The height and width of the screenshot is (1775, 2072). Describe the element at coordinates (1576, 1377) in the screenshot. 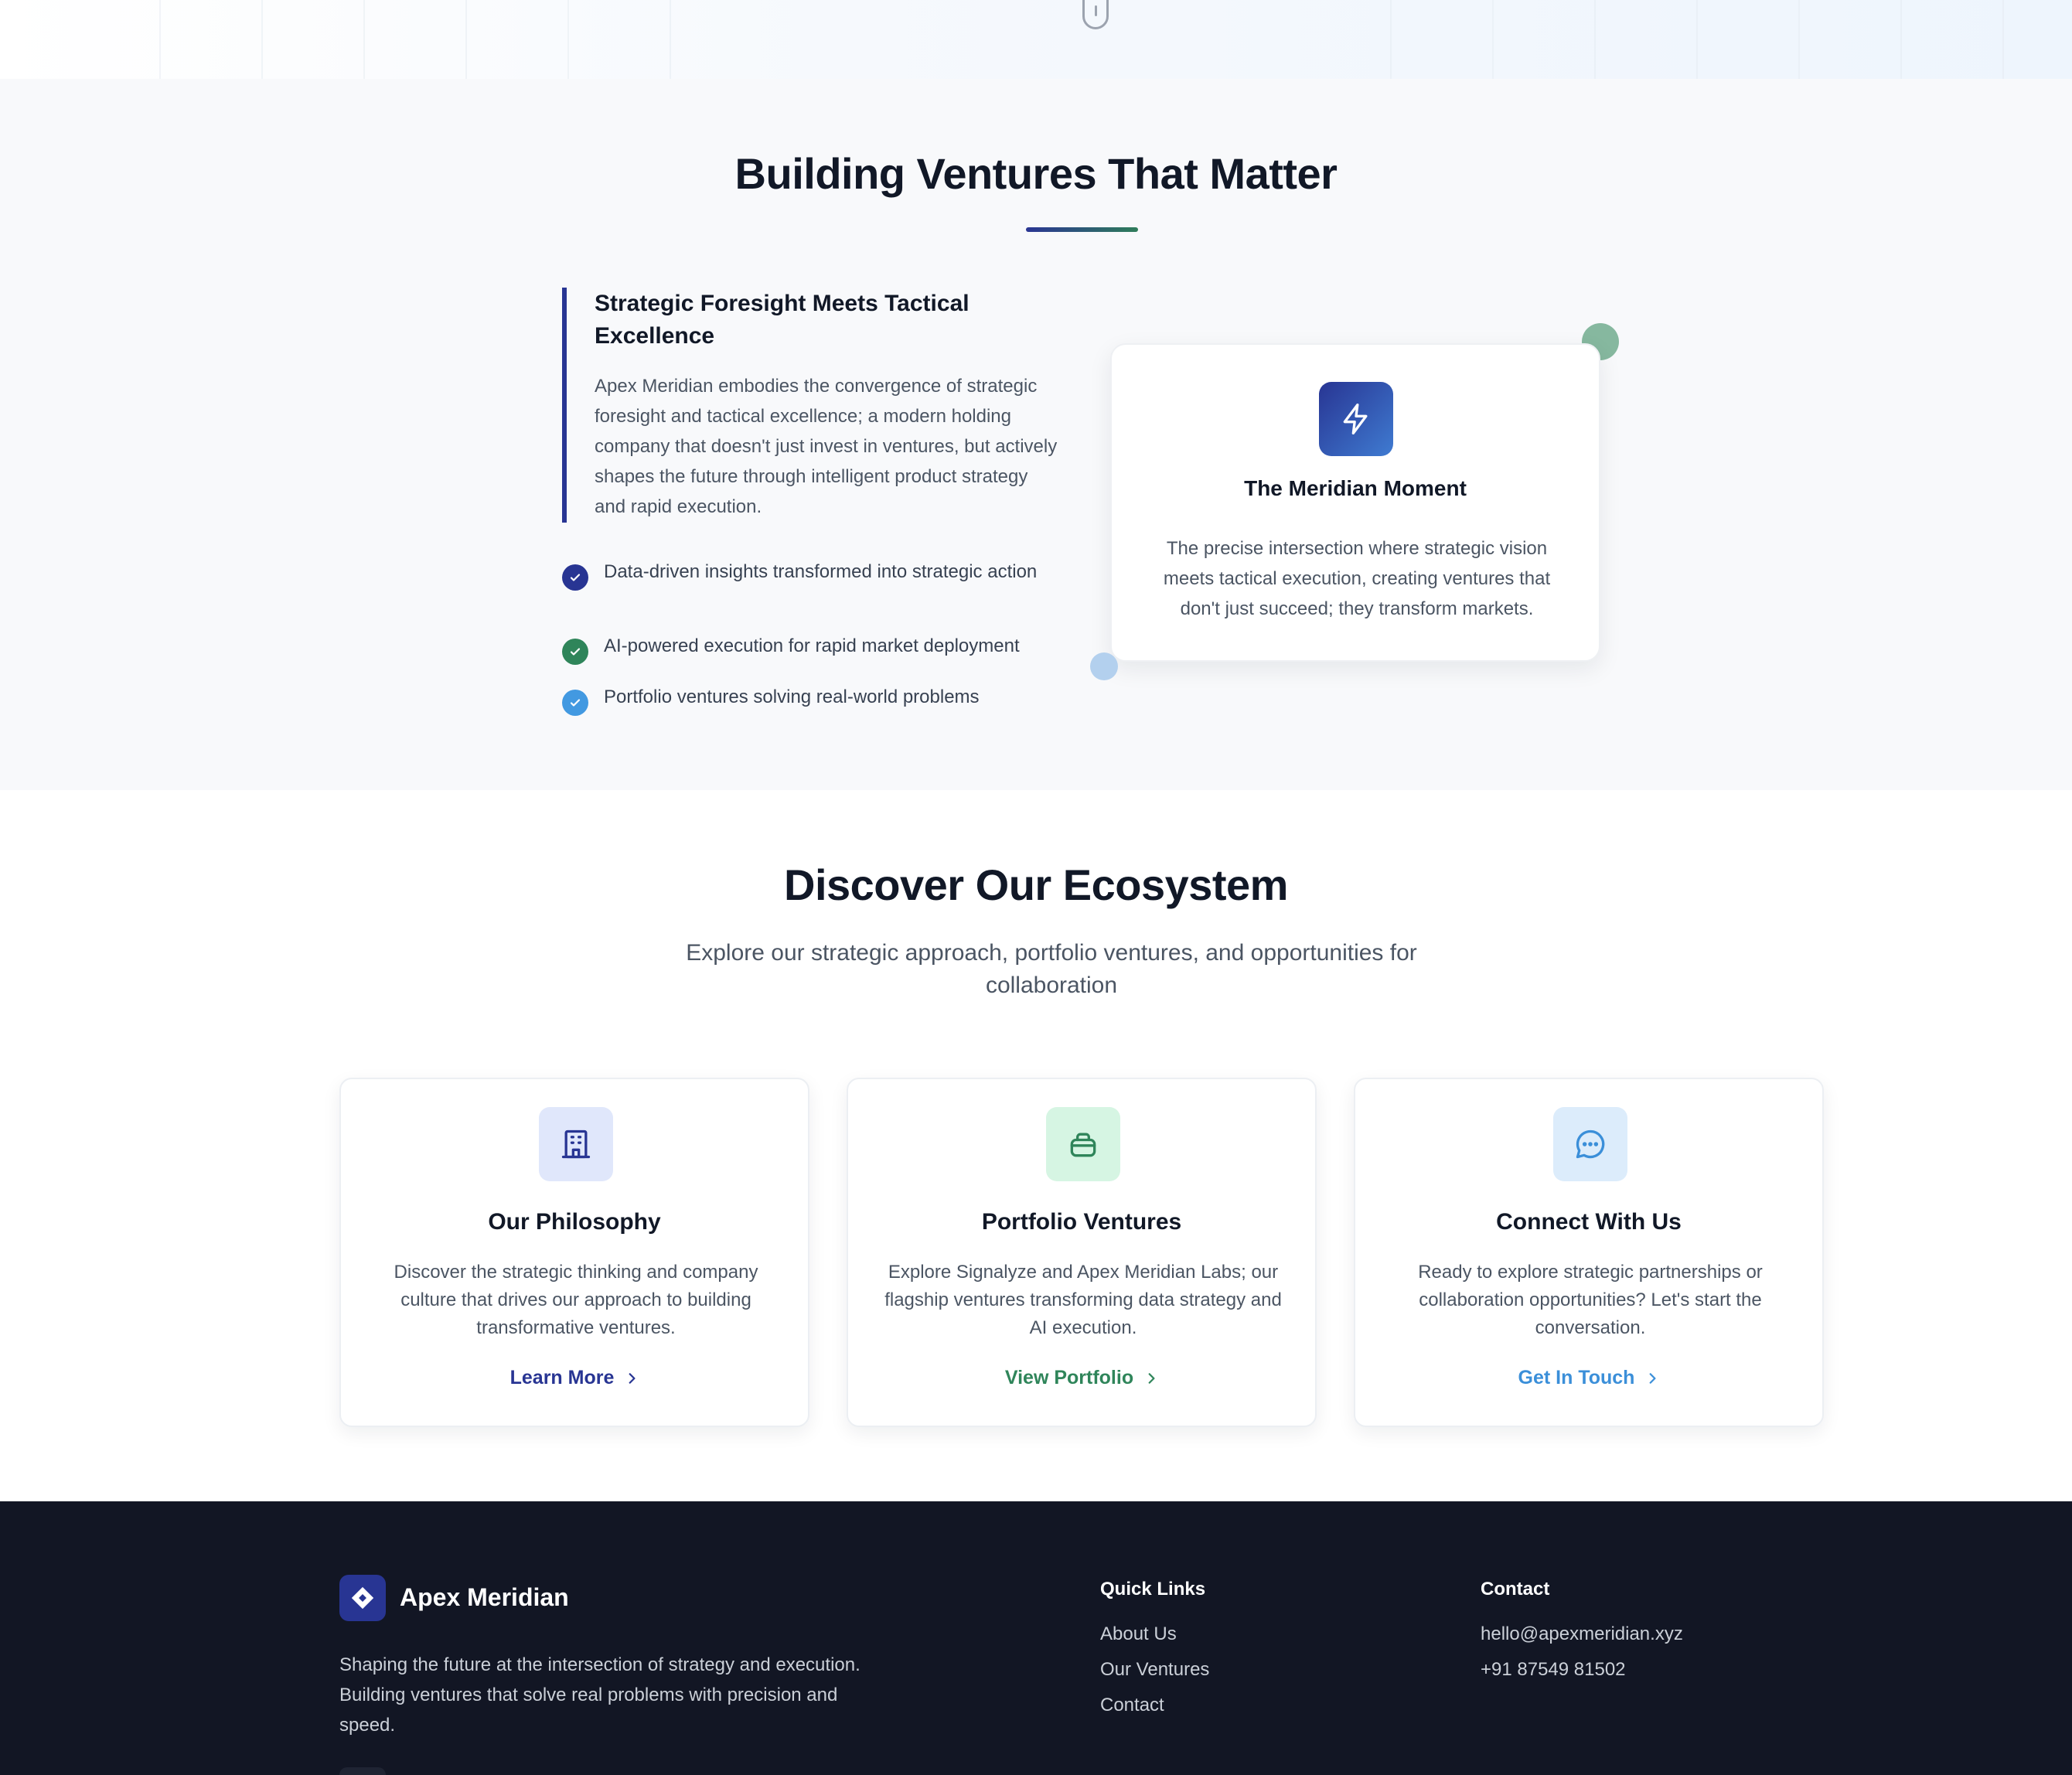

I see `link-label: Get In Touch` at that location.